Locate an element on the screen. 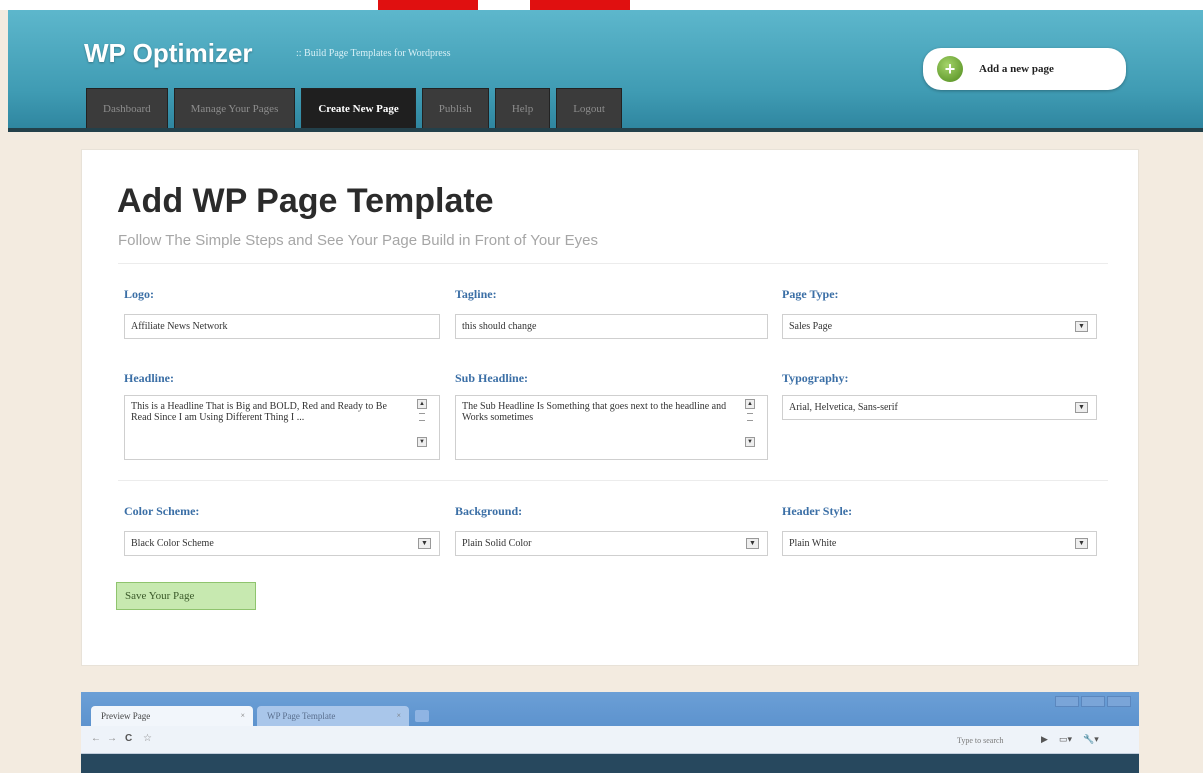 Image resolution: width=1203 pixels, height=773 pixels. typography-value: Arial, Helvetica, Sans-serif is located at coordinates (843, 407).